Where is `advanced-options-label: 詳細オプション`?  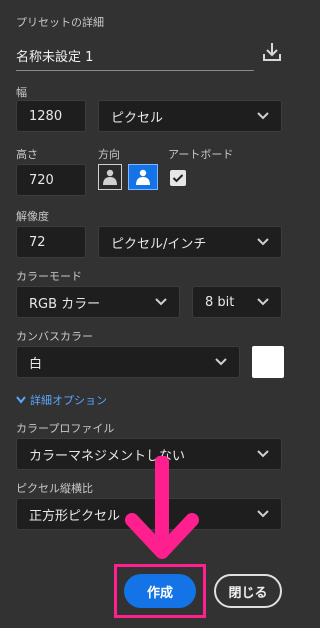
advanced-options-label: 詳細オプション is located at coordinates (68, 400).